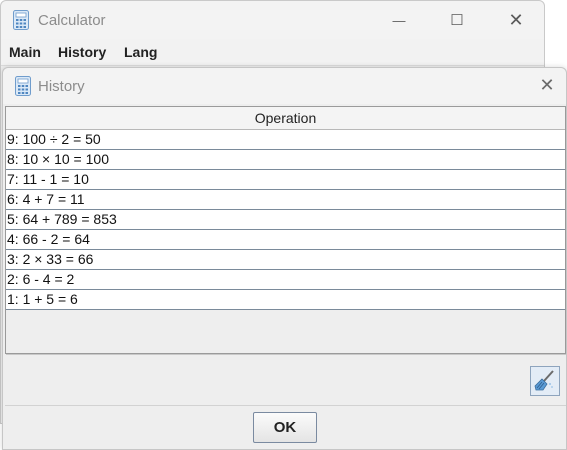 This screenshot has width=567, height=450. Describe the element at coordinates (285, 140) in the screenshot. I see `table-row: 9: 100 ÷ 2 = 50` at that location.